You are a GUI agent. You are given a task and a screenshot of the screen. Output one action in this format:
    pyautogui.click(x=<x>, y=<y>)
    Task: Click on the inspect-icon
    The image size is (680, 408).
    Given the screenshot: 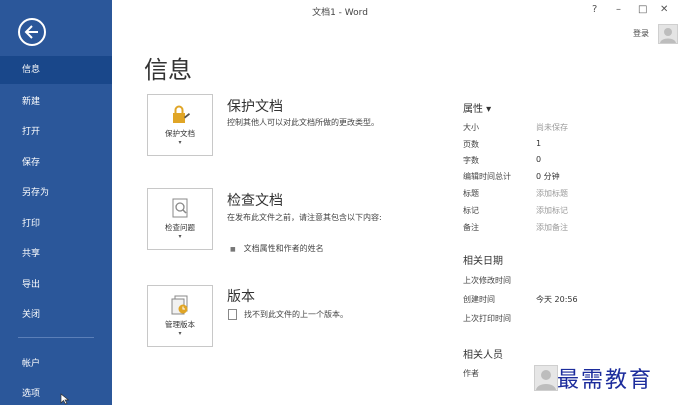 What is the action you would take?
    pyautogui.click(x=180, y=208)
    